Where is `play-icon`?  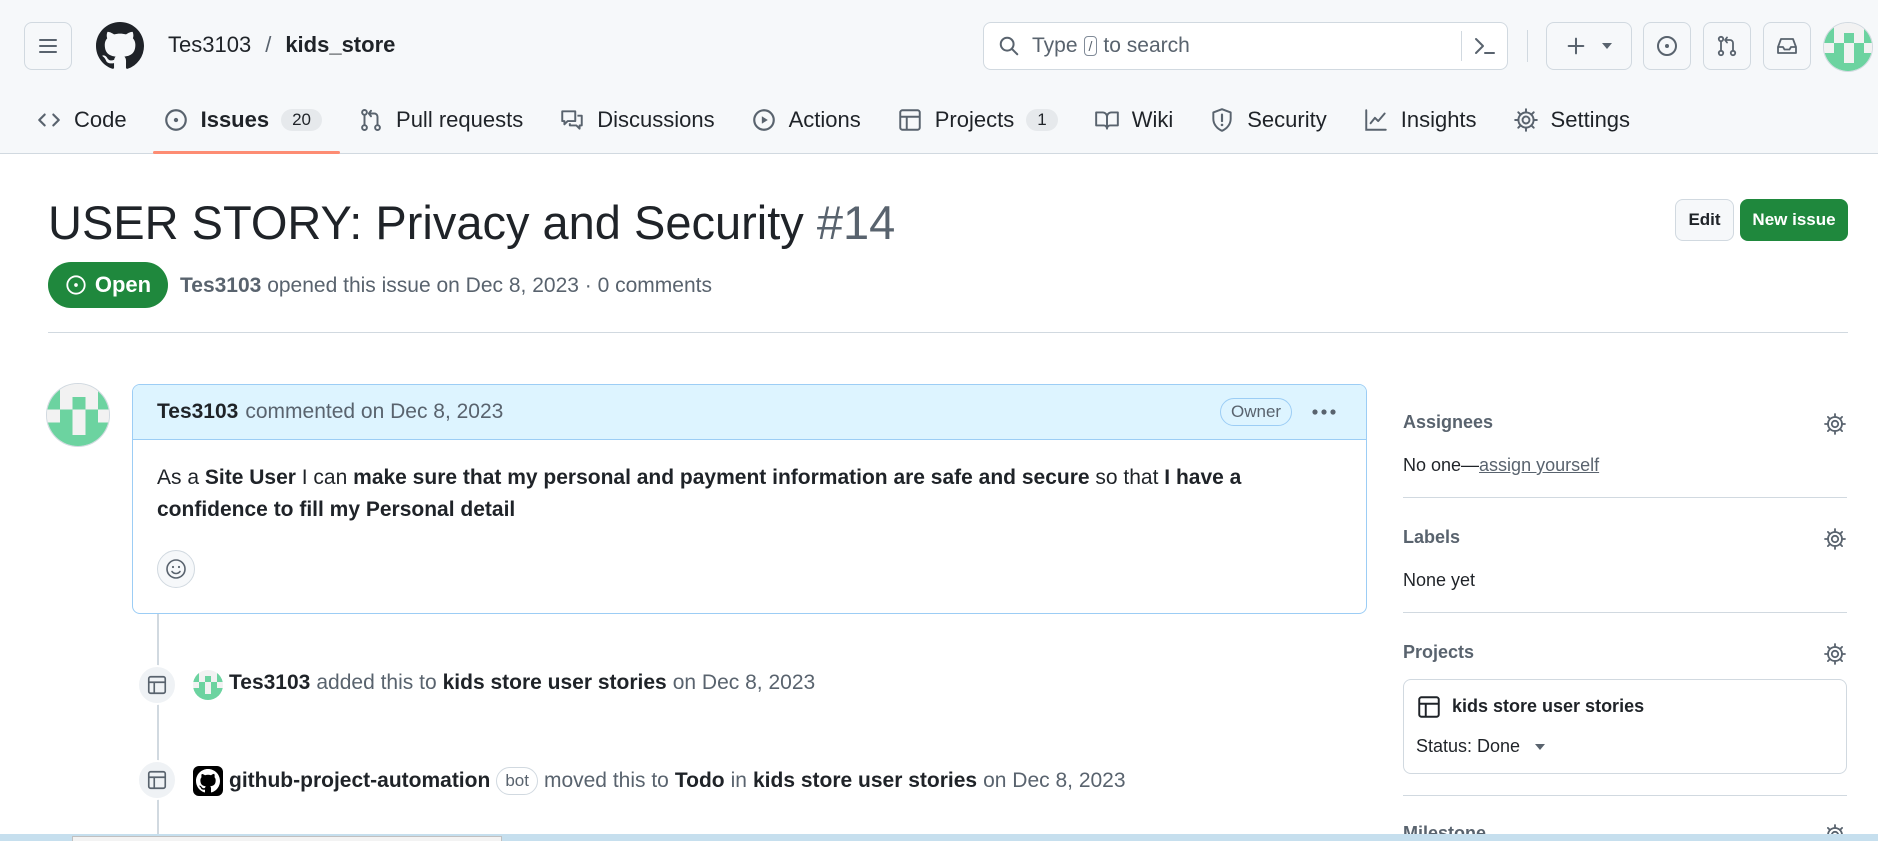
play-icon is located at coordinates (763, 120).